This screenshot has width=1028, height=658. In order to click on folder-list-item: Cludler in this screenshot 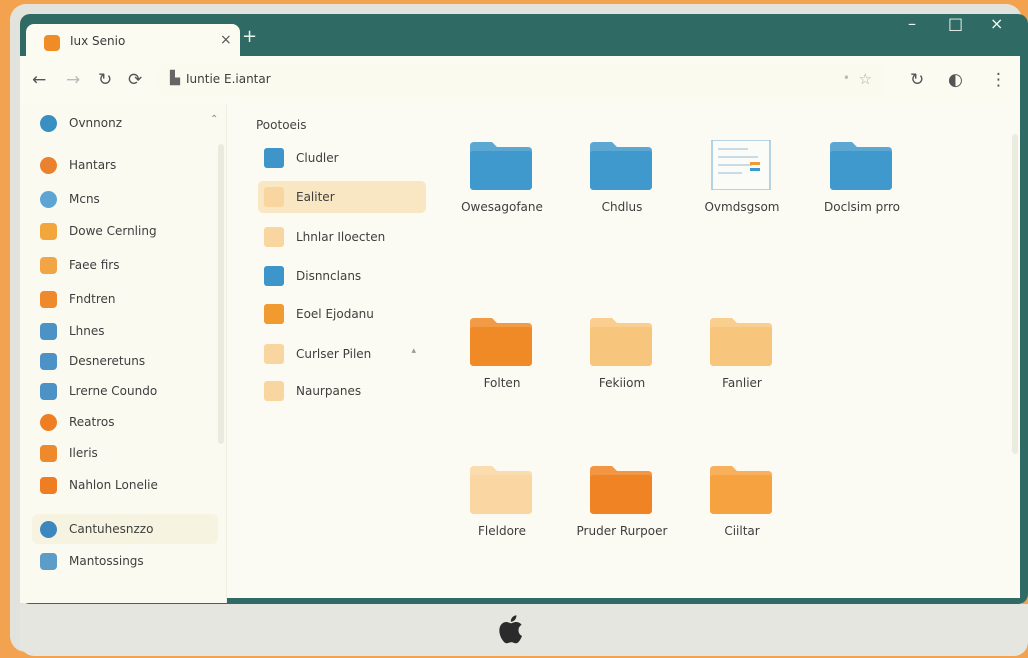, I will do `click(342, 158)`.